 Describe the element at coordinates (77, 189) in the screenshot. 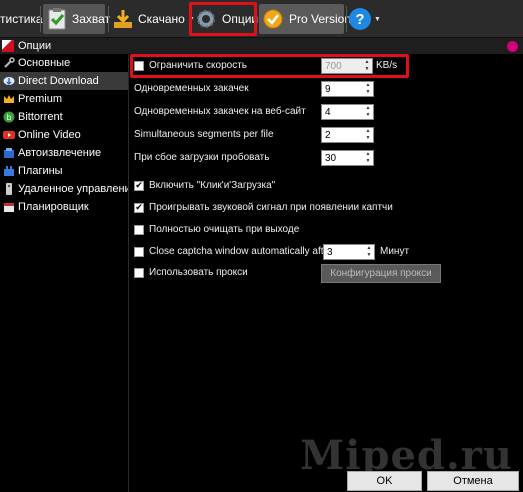

I see `sidebar-item-label: Удаленное управление` at that location.